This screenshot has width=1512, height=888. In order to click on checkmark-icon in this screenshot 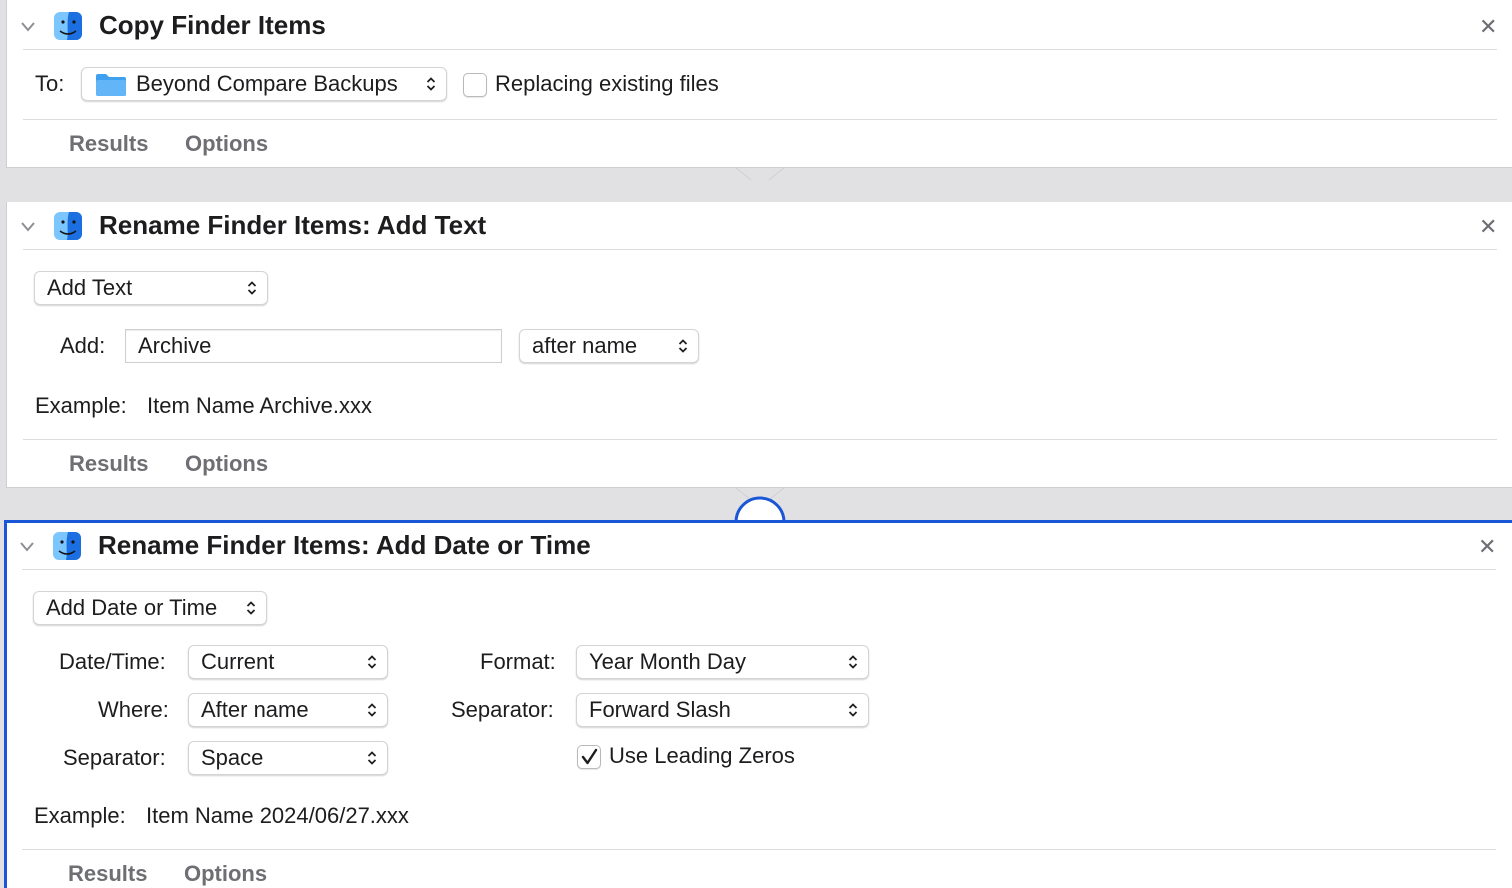, I will do `click(589, 756)`.